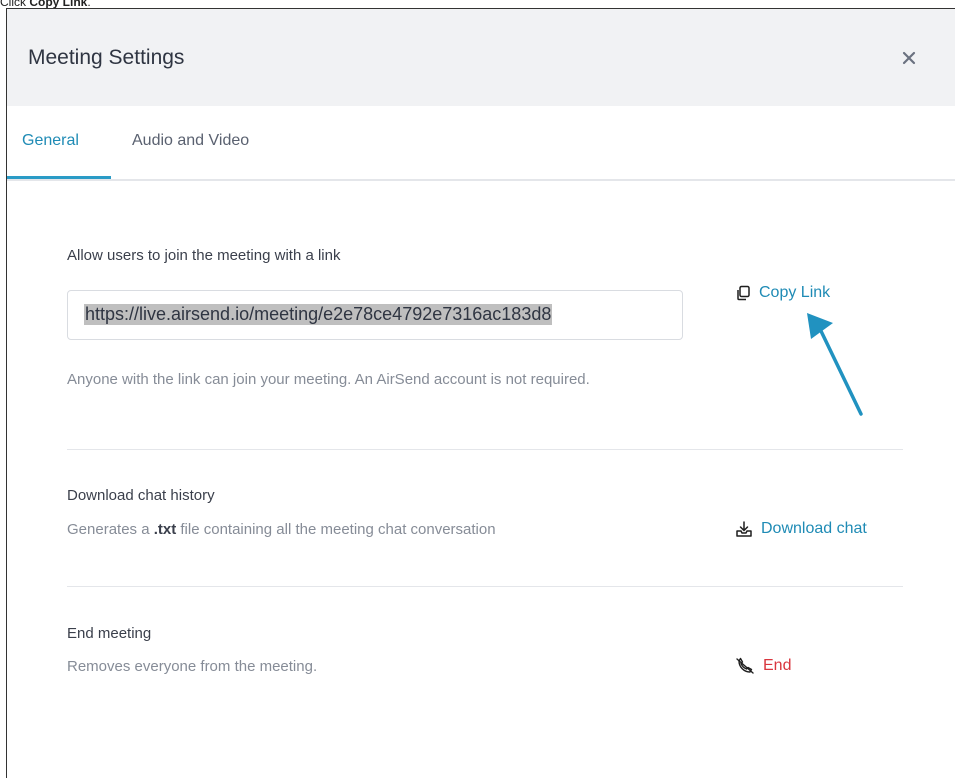  Describe the element at coordinates (141, 495) in the screenshot. I see `chat-section-title: Download chat history` at that location.